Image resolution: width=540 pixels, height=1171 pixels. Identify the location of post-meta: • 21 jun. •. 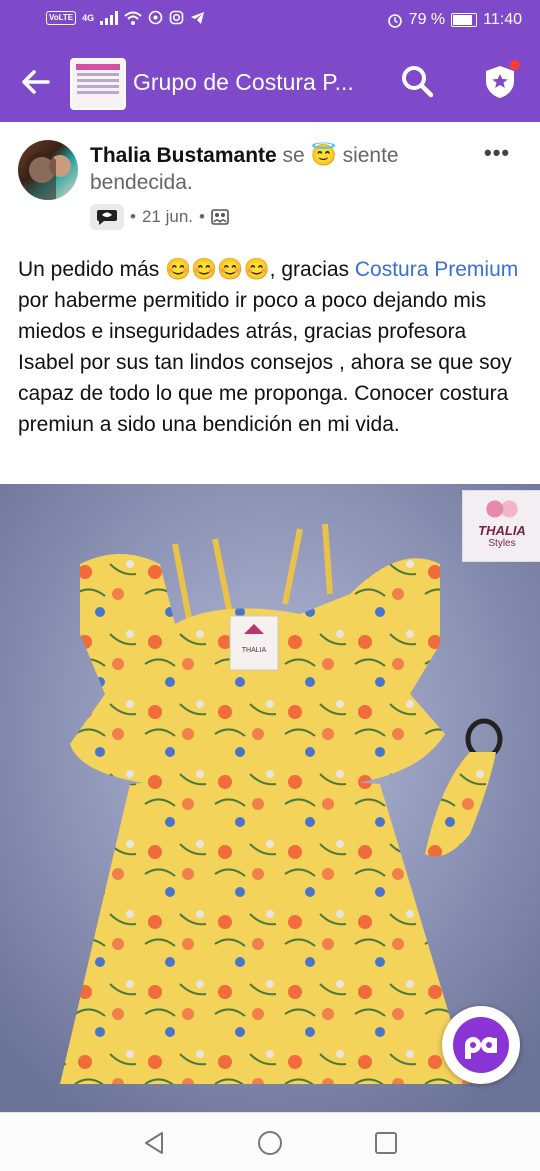
(159, 217).